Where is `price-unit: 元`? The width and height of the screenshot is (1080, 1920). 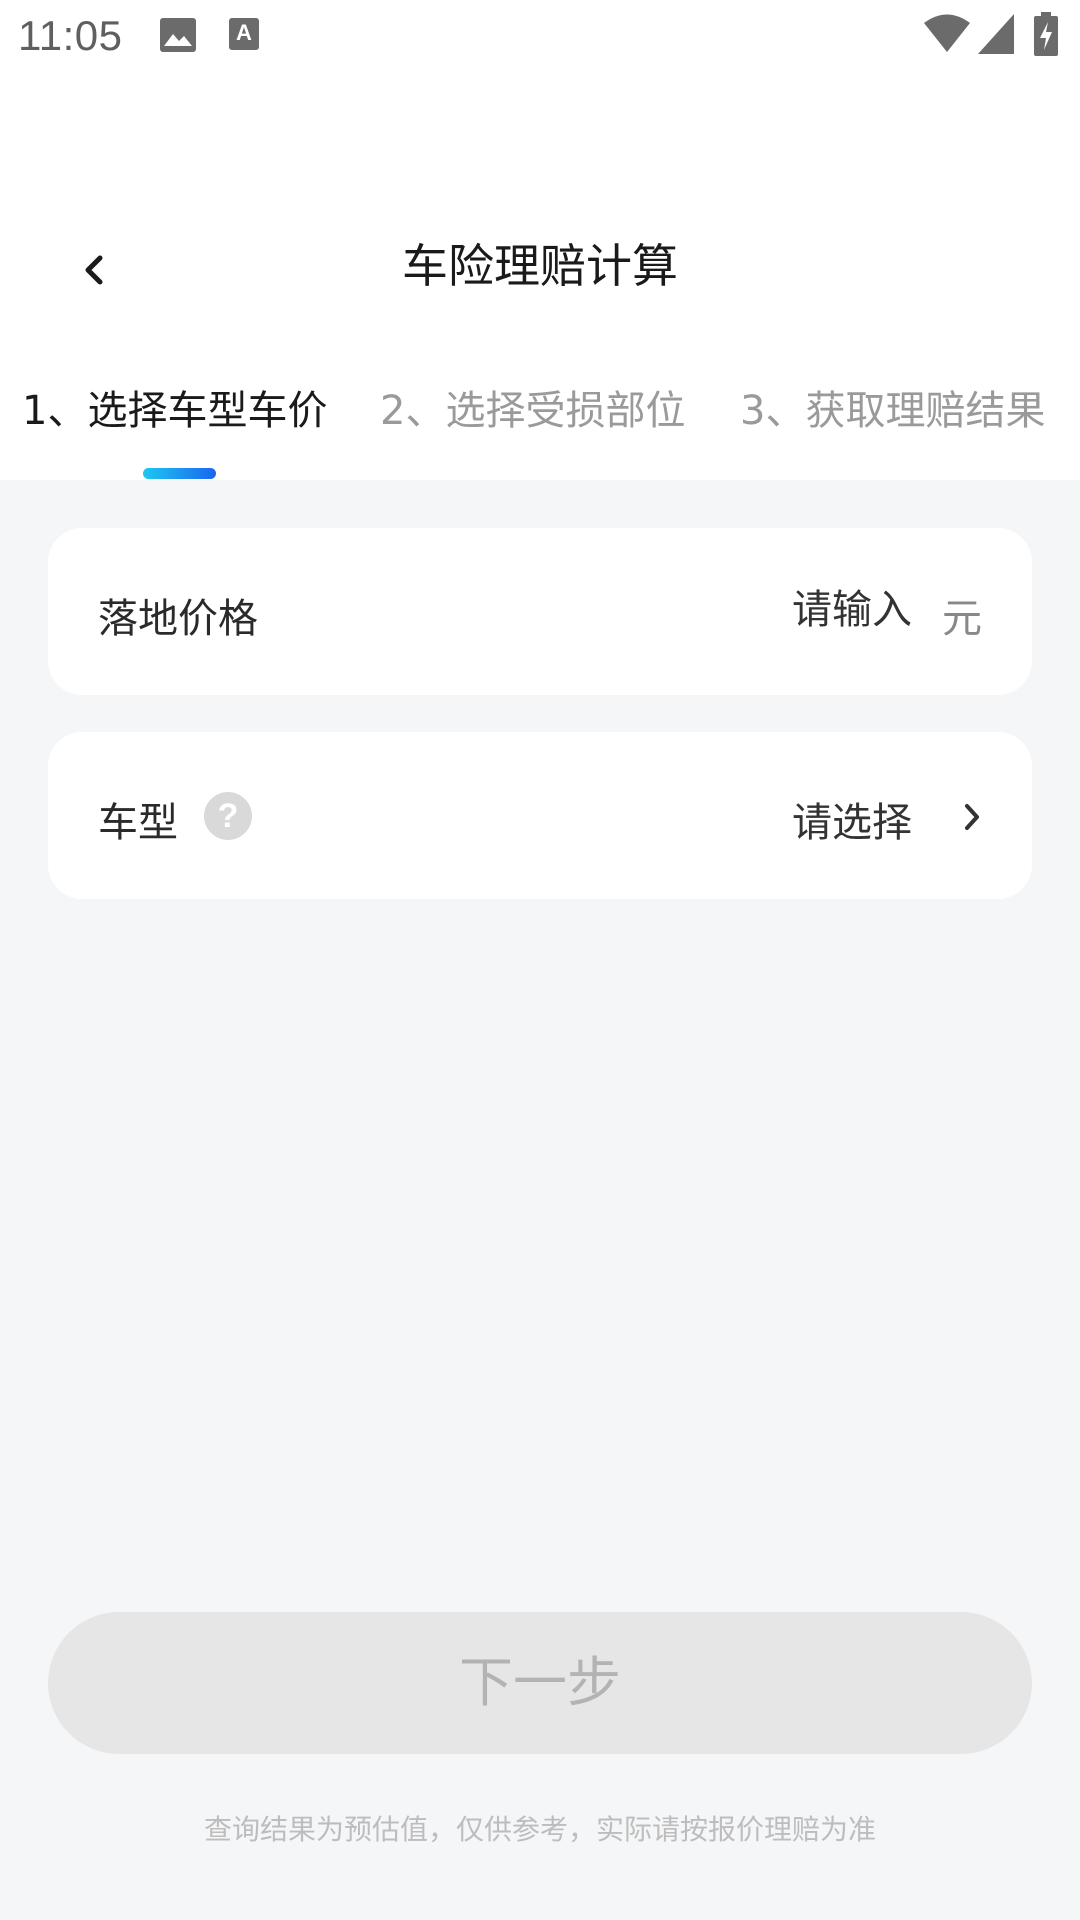
price-unit: 元 is located at coordinates (962, 619).